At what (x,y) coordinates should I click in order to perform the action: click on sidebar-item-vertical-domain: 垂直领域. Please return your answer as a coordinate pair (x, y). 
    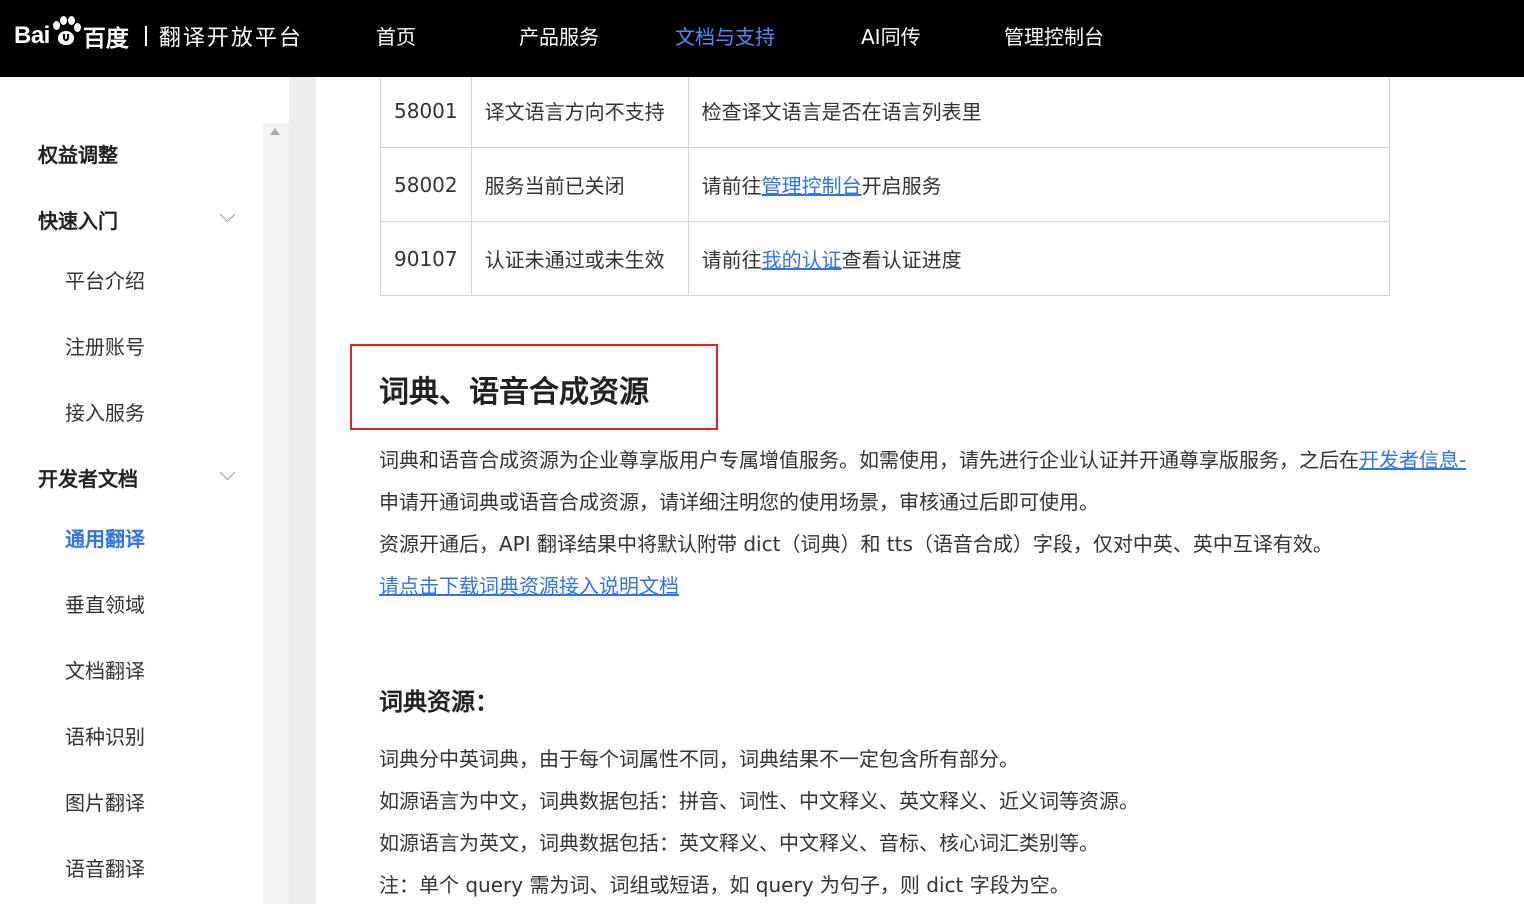
    Looking at the image, I should click on (105, 603).